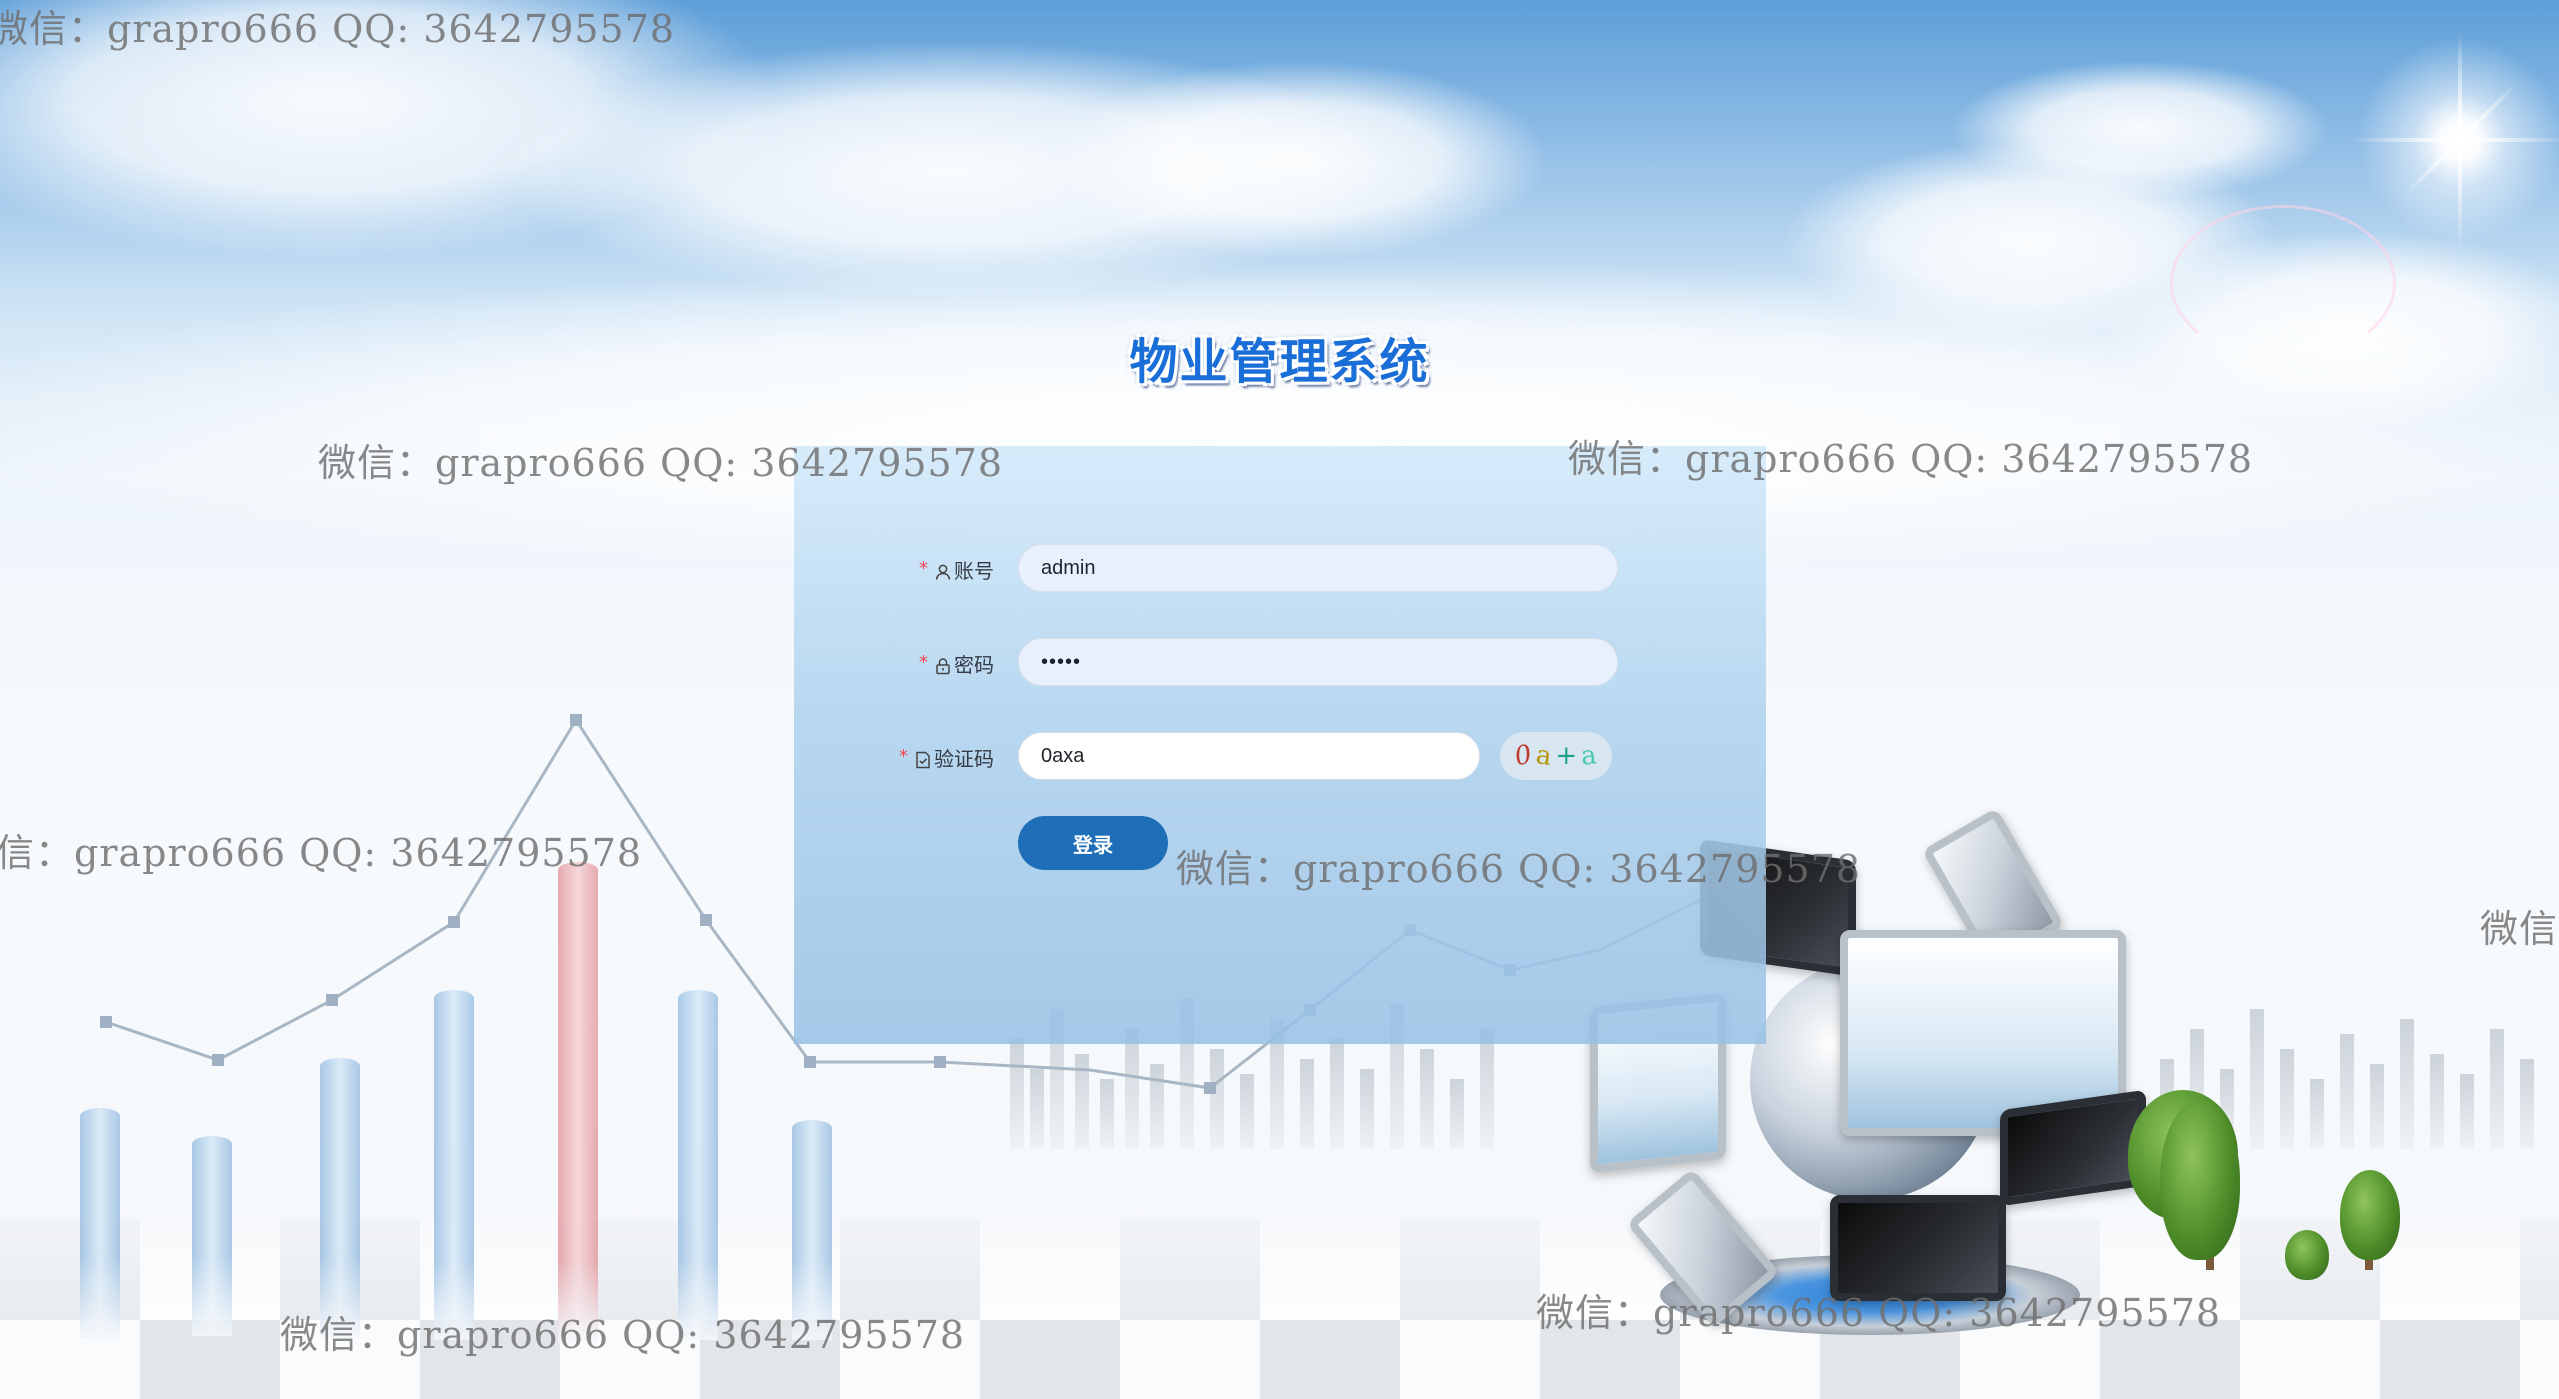 The width and height of the screenshot is (2559, 1399). Describe the element at coordinates (974, 665) in the screenshot. I see `password-label-text: 密码` at that location.